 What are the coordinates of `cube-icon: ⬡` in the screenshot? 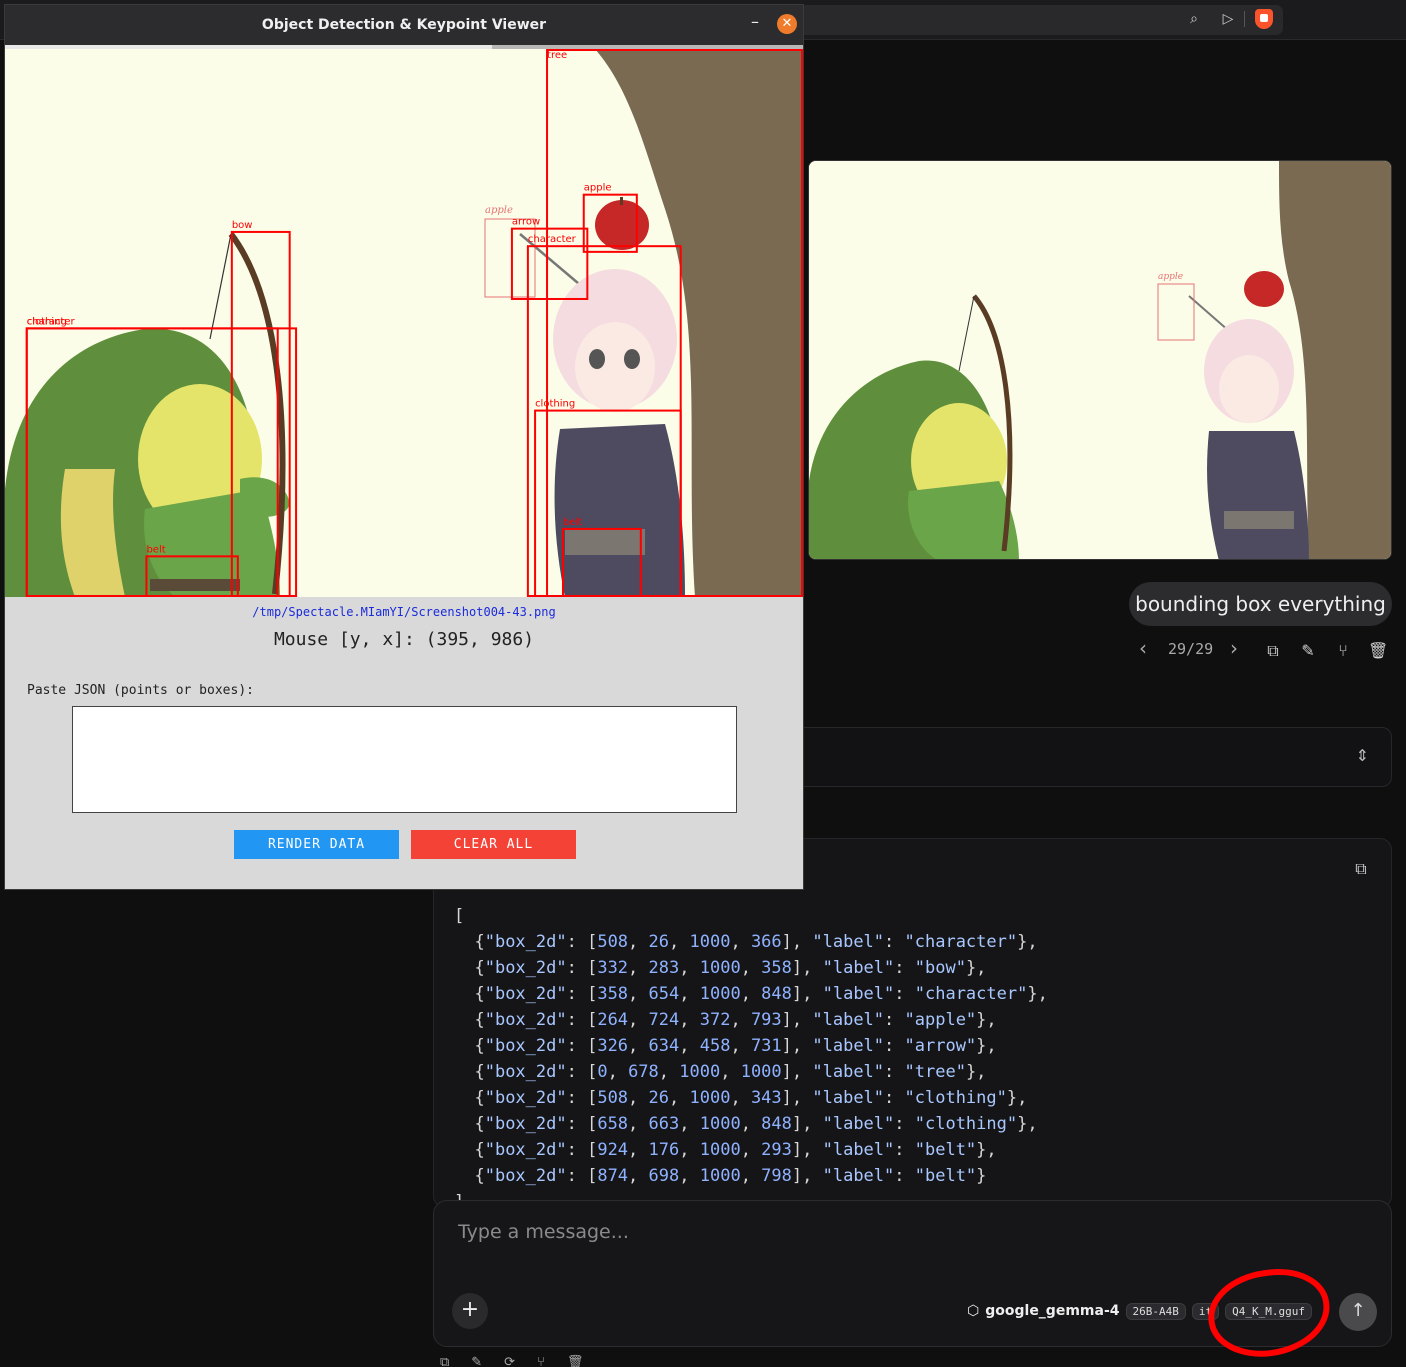 It's located at (973, 1311).